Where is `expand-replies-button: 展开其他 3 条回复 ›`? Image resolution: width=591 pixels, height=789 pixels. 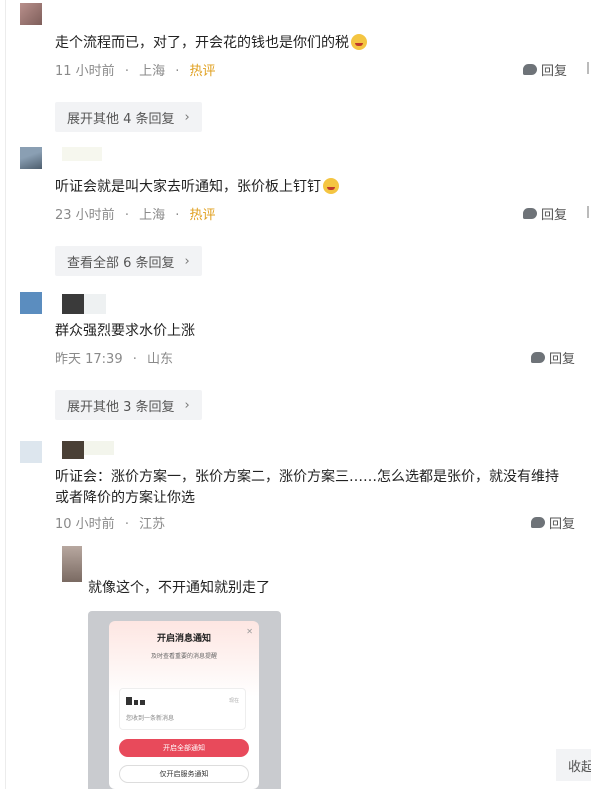 expand-replies-button: 展开其他 3 条回复 › is located at coordinates (128, 405).